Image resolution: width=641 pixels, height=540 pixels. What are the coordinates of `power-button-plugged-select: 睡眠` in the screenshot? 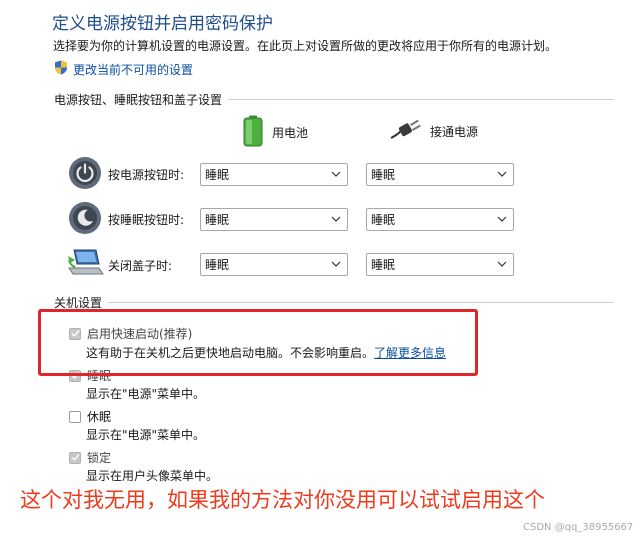 It's located at (440, 174).